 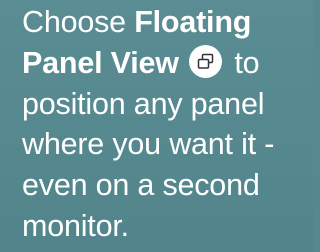 I want to click on tip-text-prefix: Choose, so click(x=78, y=22).